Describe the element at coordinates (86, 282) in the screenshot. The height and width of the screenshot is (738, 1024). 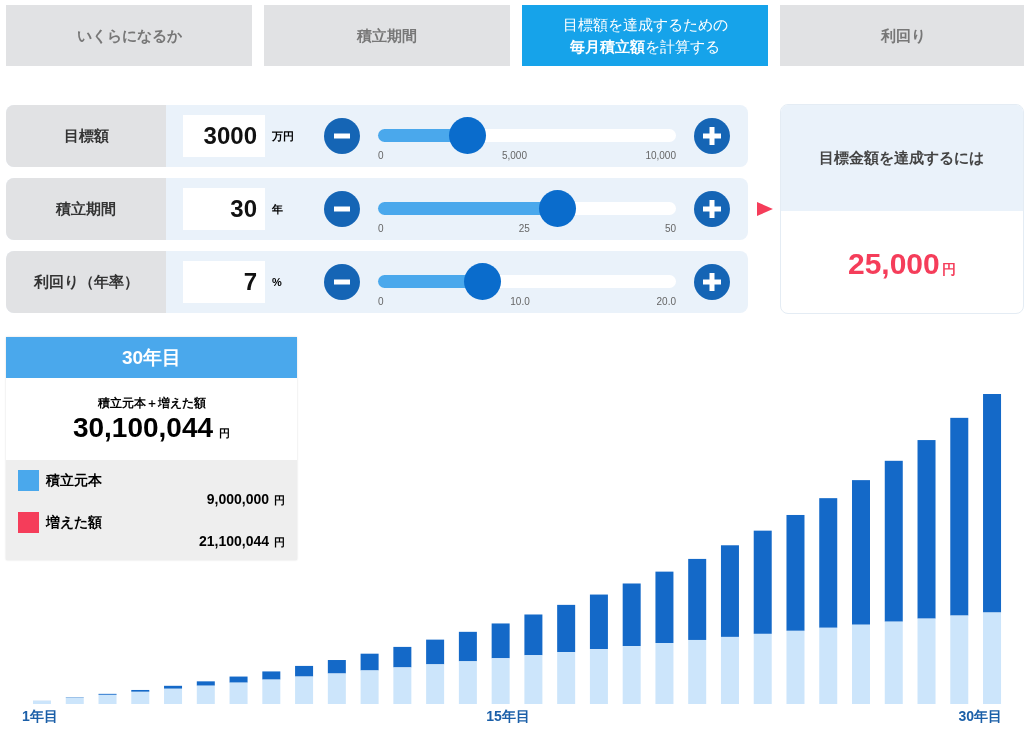
I see `field-label: 利回り（年率）` at that location.